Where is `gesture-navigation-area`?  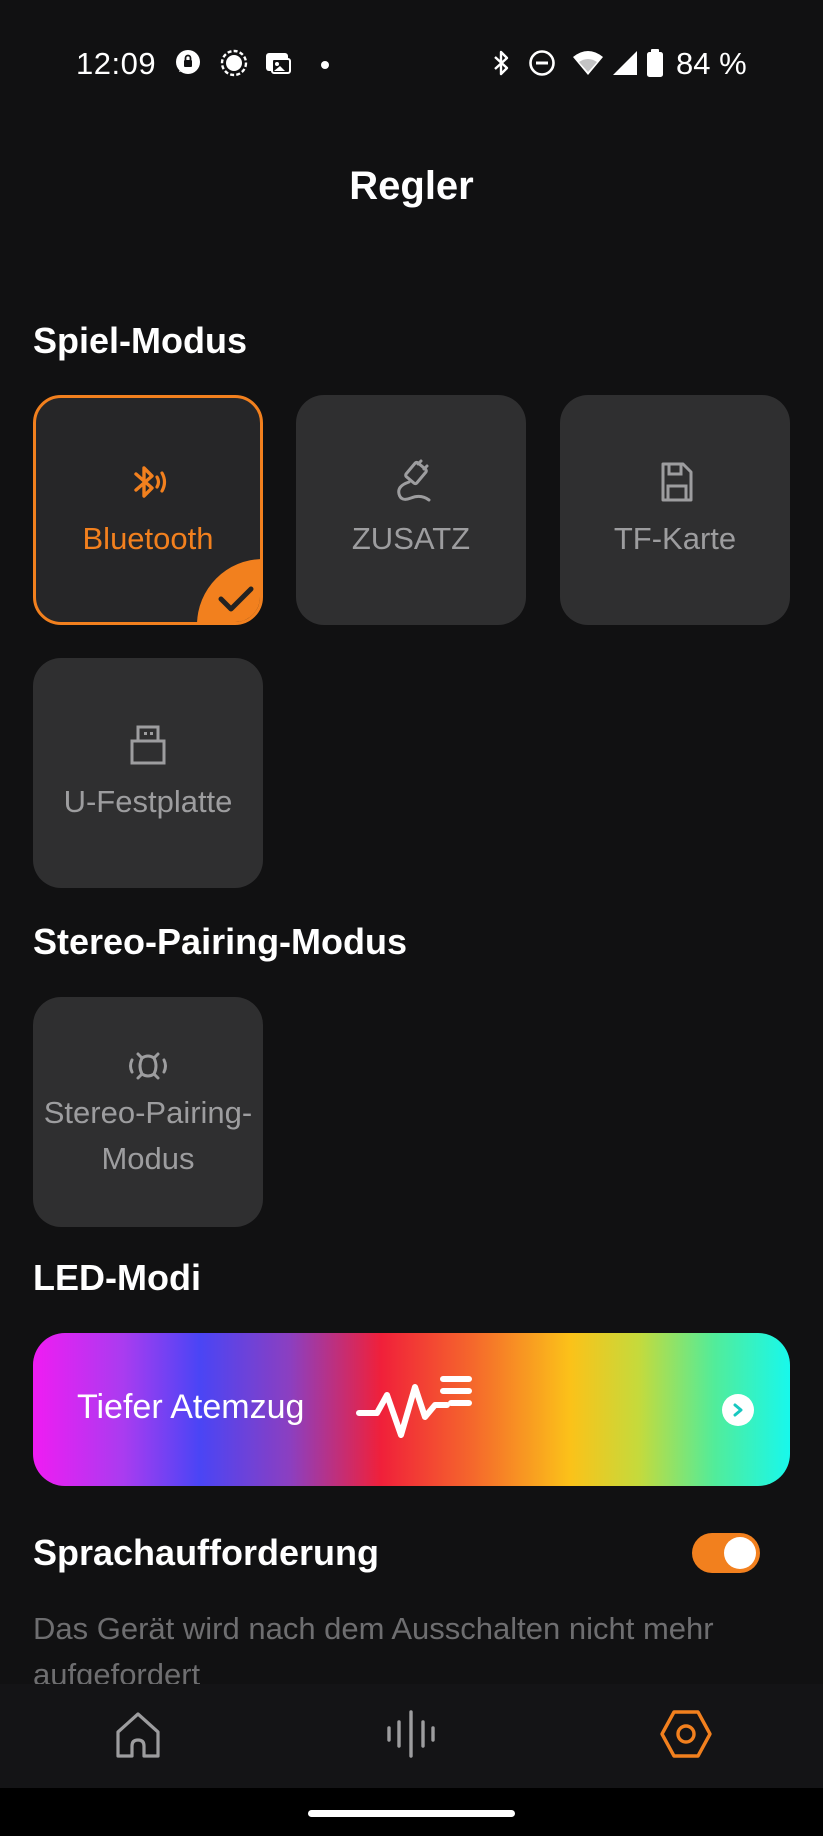 gesture-navigation-area is located at coordinates (411, 1812).